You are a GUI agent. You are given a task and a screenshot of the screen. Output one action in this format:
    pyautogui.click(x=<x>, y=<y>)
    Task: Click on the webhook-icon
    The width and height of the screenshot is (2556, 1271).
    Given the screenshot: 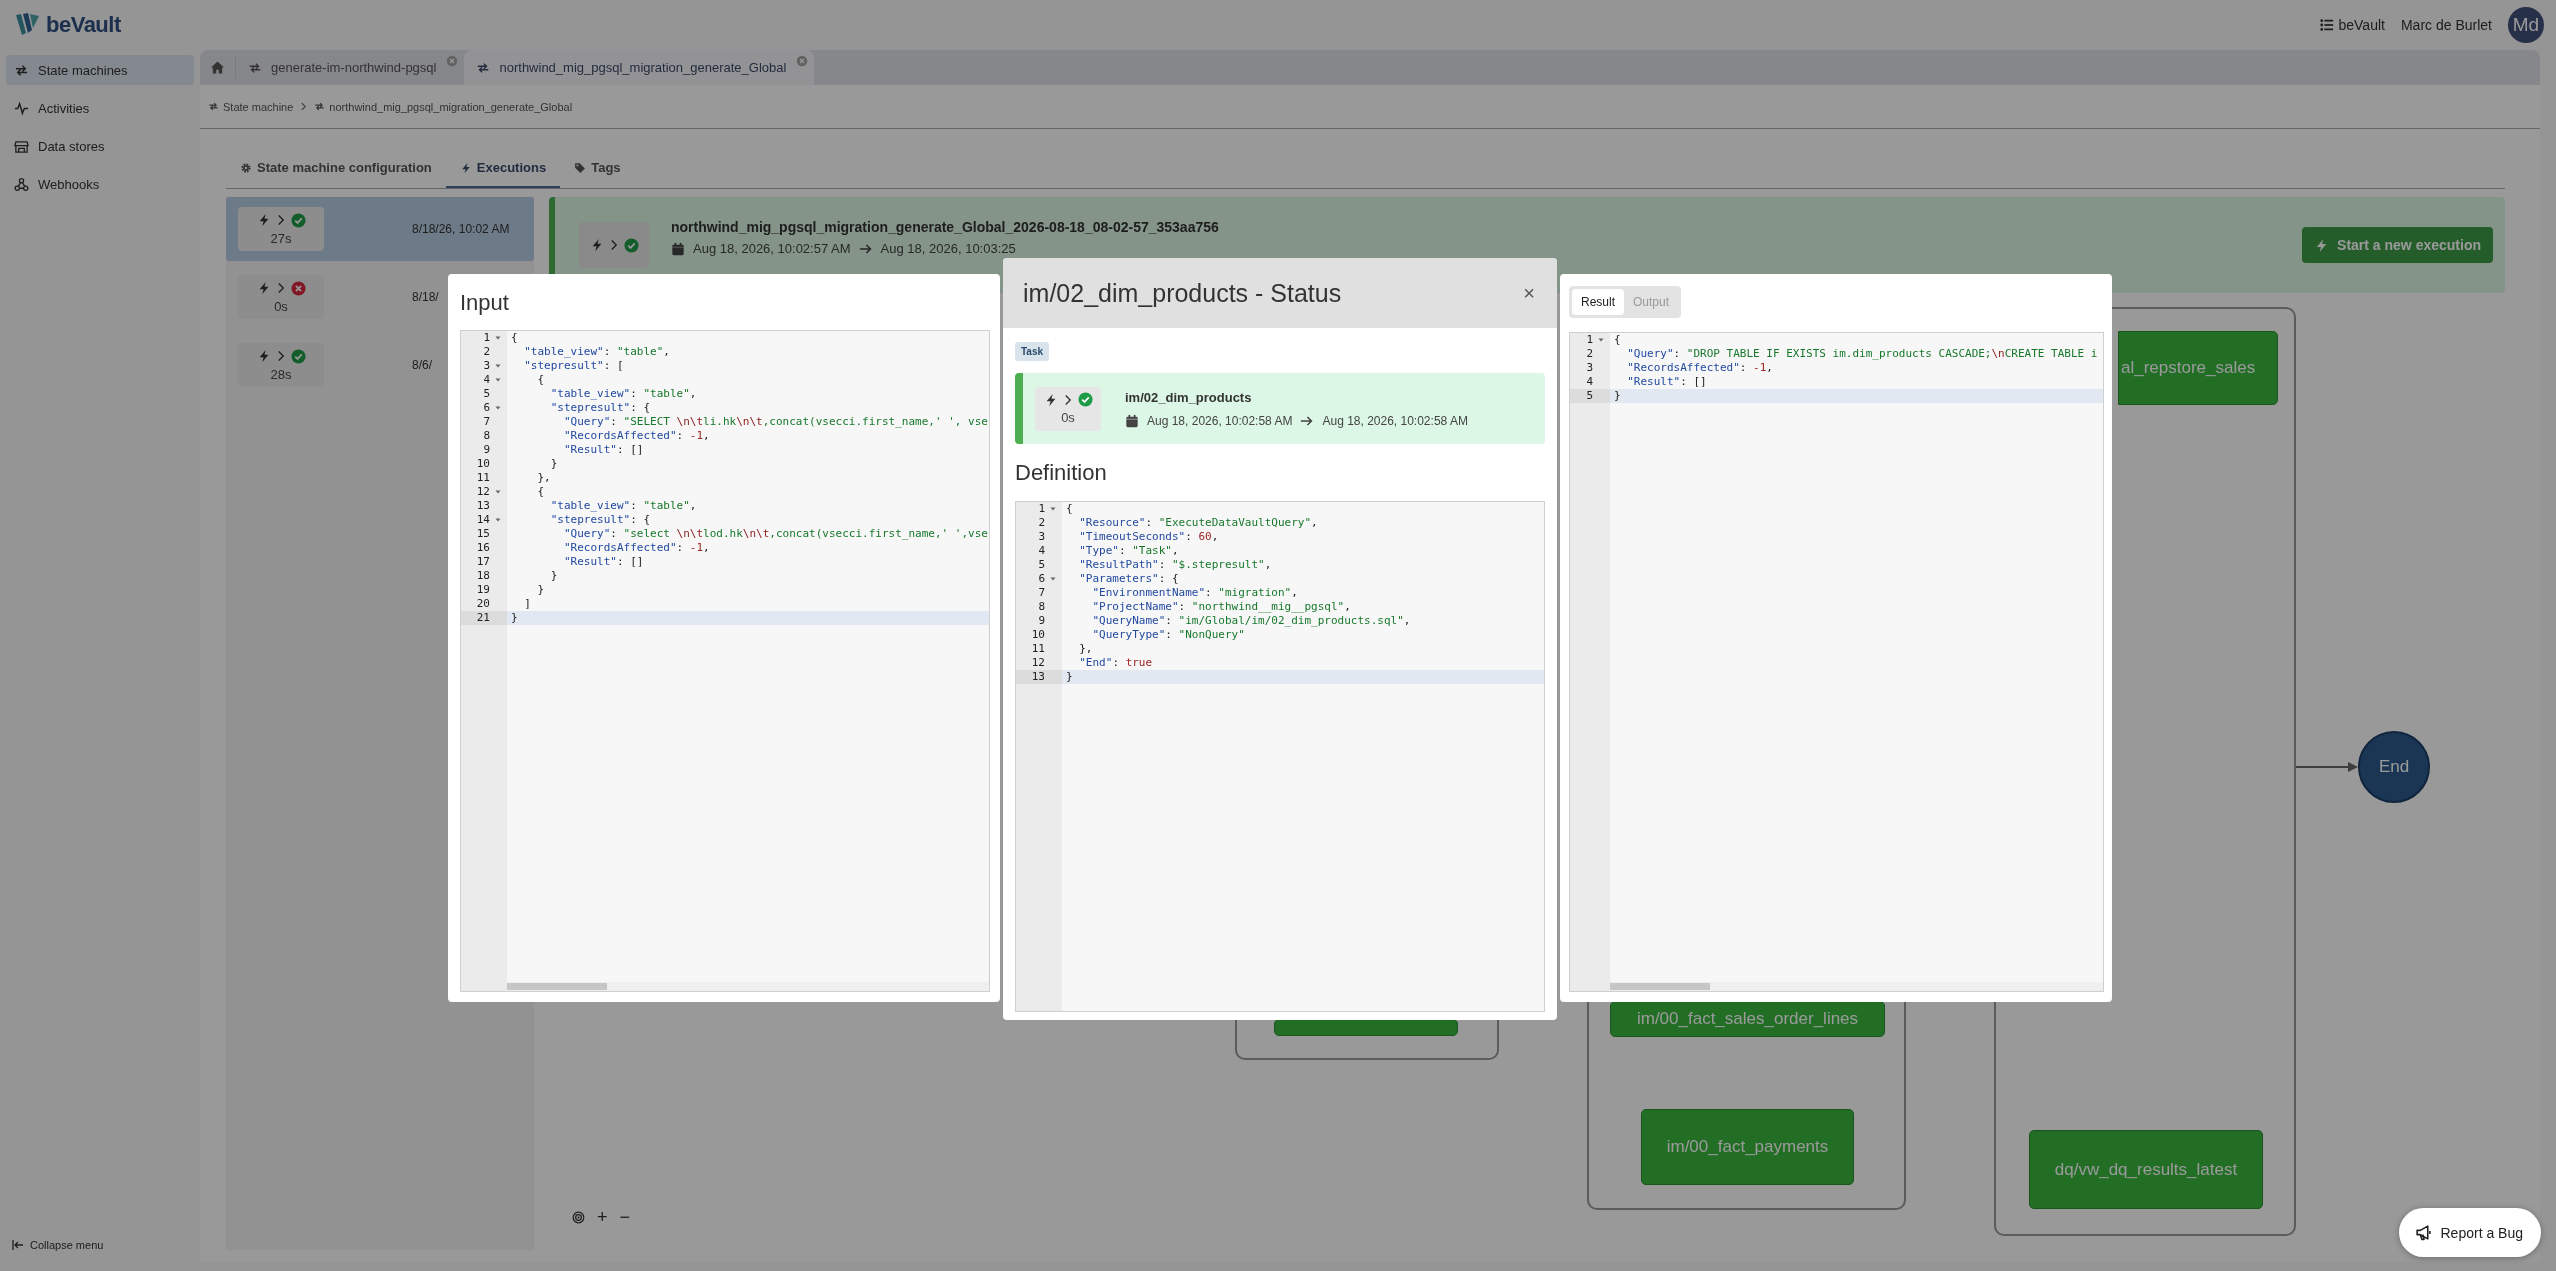 What is the action you would take?
    pyautogui.click(x=21, y=184)
    